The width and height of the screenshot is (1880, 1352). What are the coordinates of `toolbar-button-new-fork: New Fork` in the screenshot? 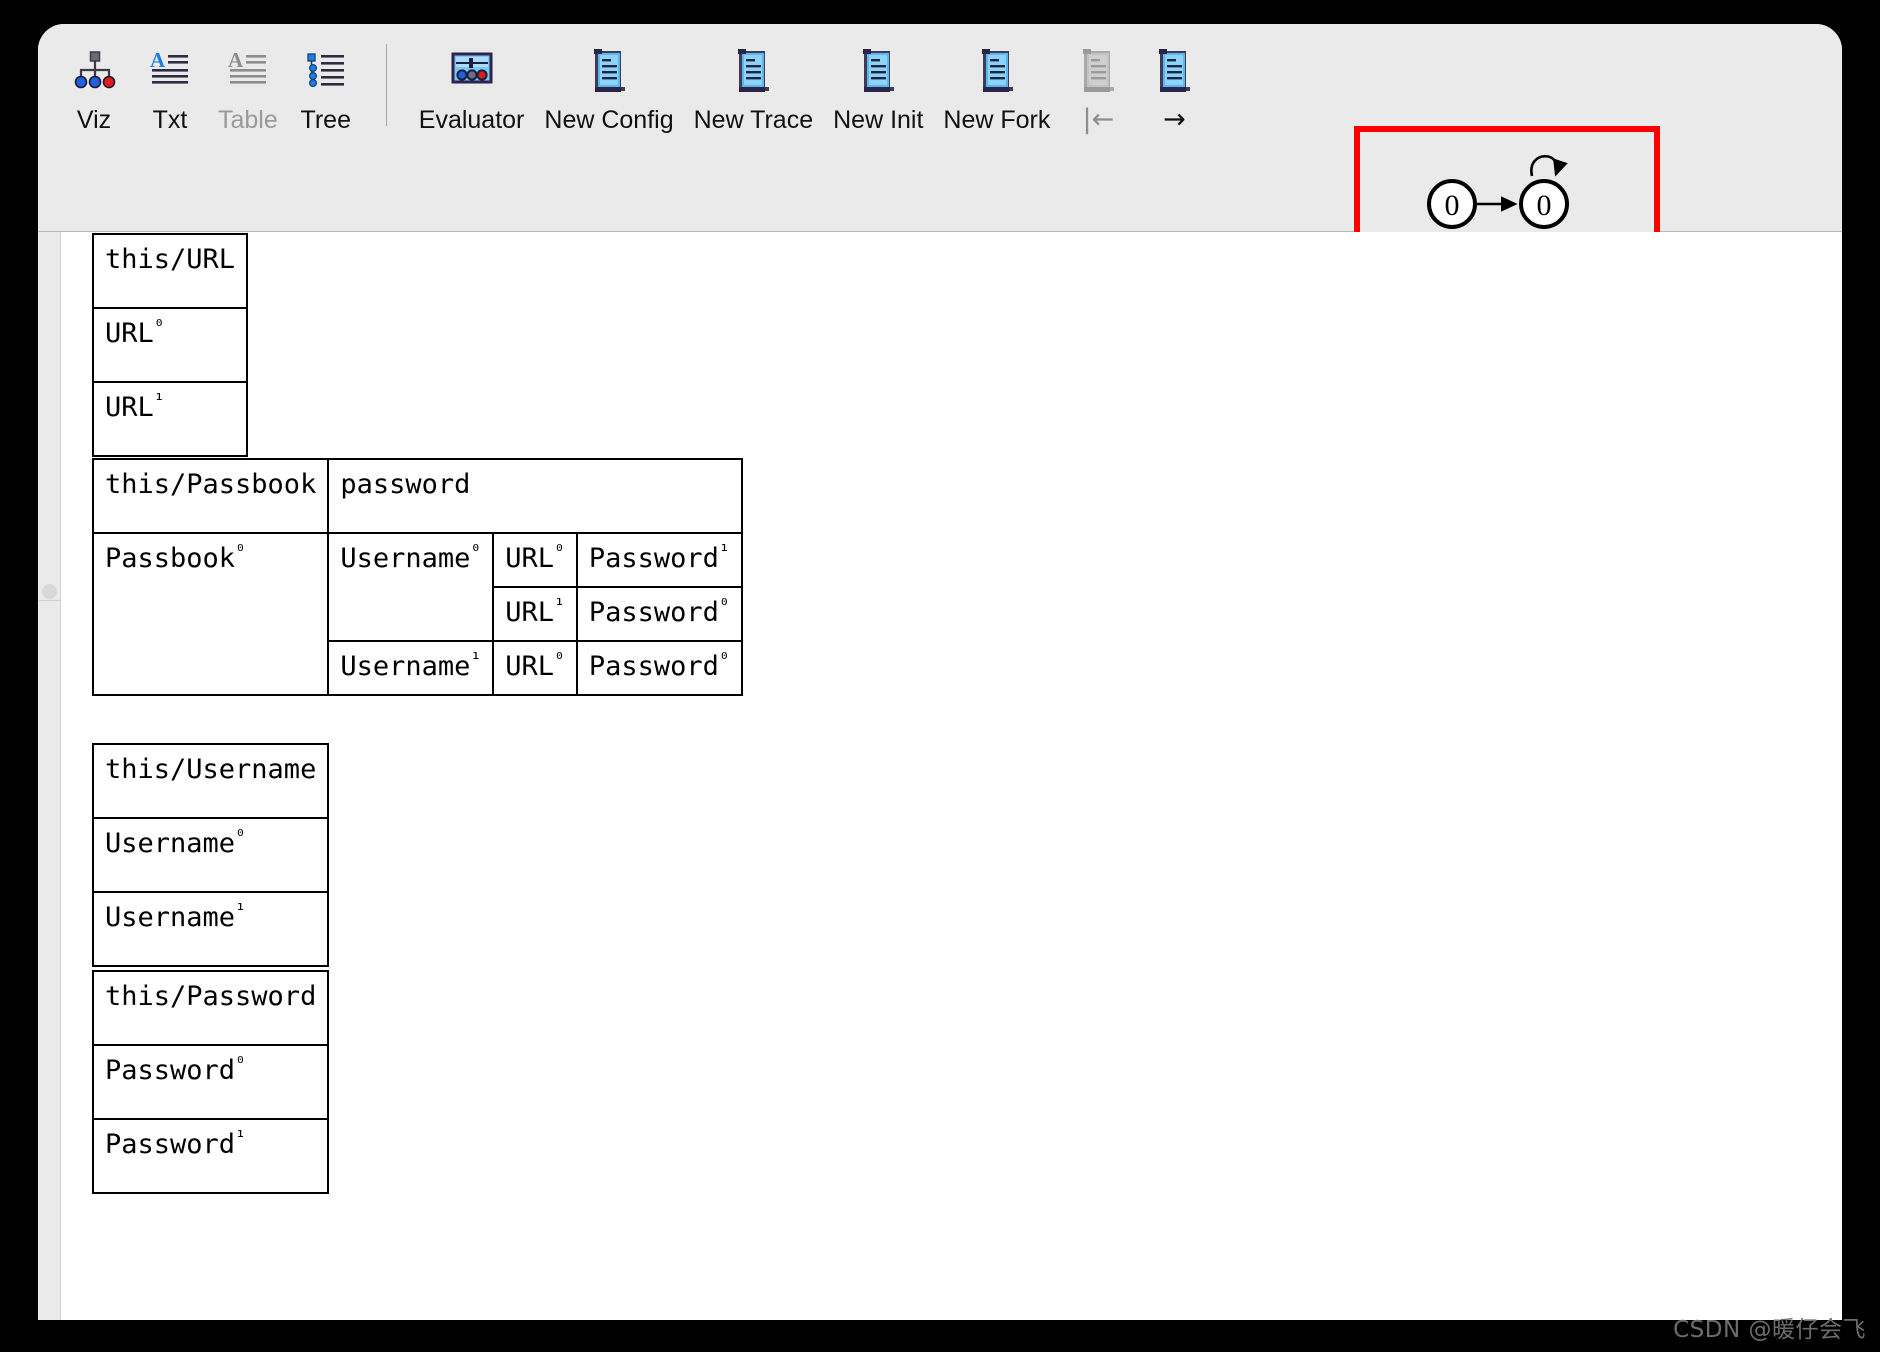 It's located at (996, 89).